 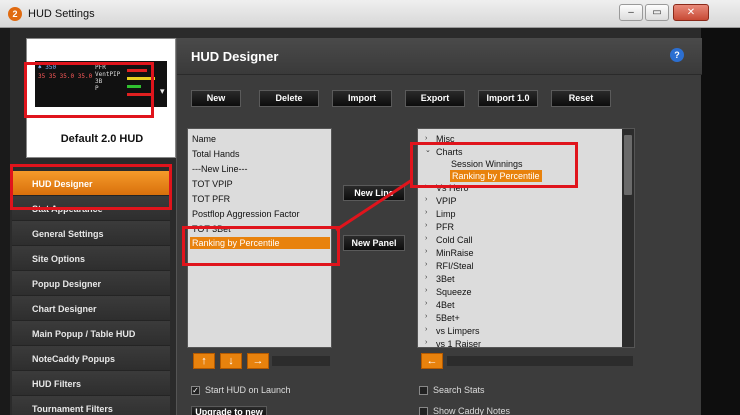 What do you see at coordinates (677, 55) in the screenshot?
I see `help-icon: ?` at bounding box center [677, 55].